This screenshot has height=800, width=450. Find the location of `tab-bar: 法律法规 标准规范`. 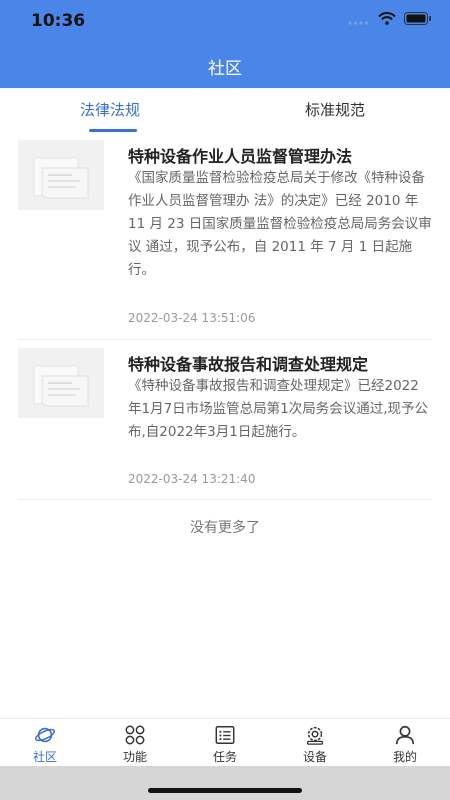

tab-bar: 法律法规 标准规范 is located at coordinates (225, 110).